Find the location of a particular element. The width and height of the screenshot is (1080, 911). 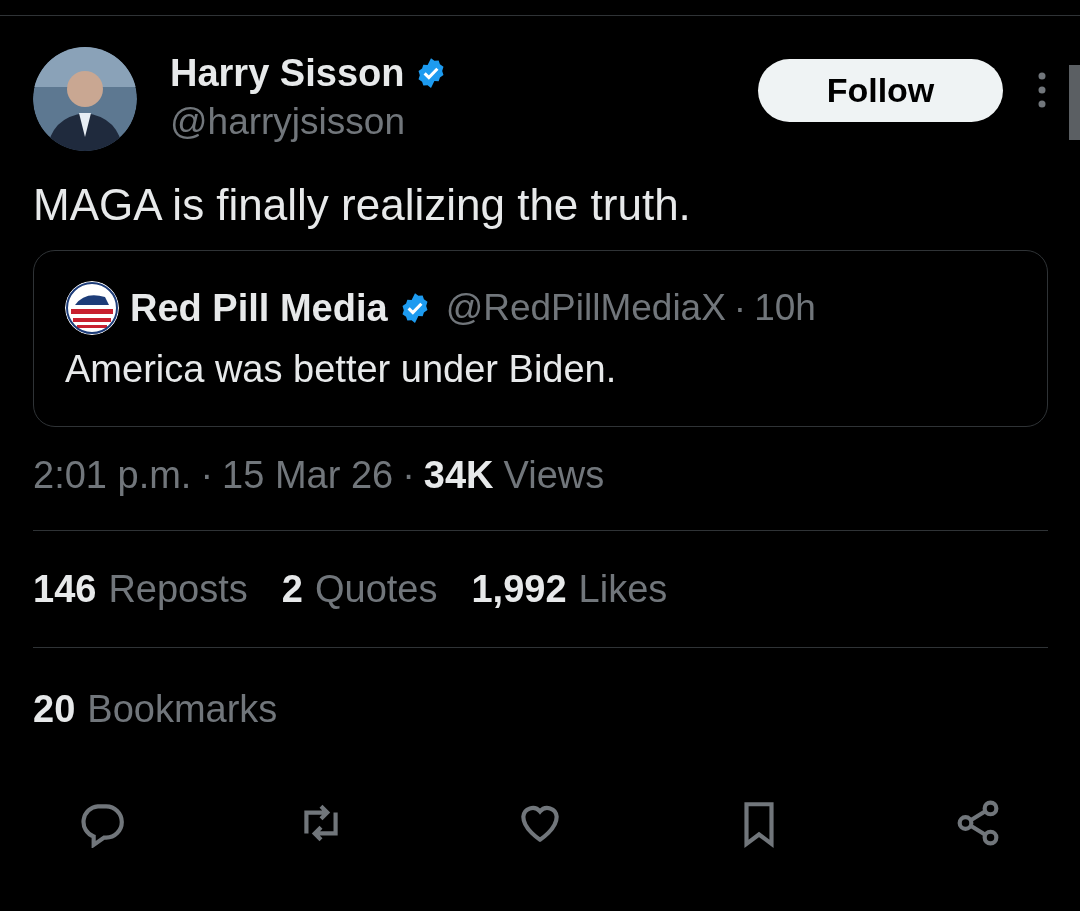

quote-author-handle: @RedPillMediaX is located at coordinates (585, 308).